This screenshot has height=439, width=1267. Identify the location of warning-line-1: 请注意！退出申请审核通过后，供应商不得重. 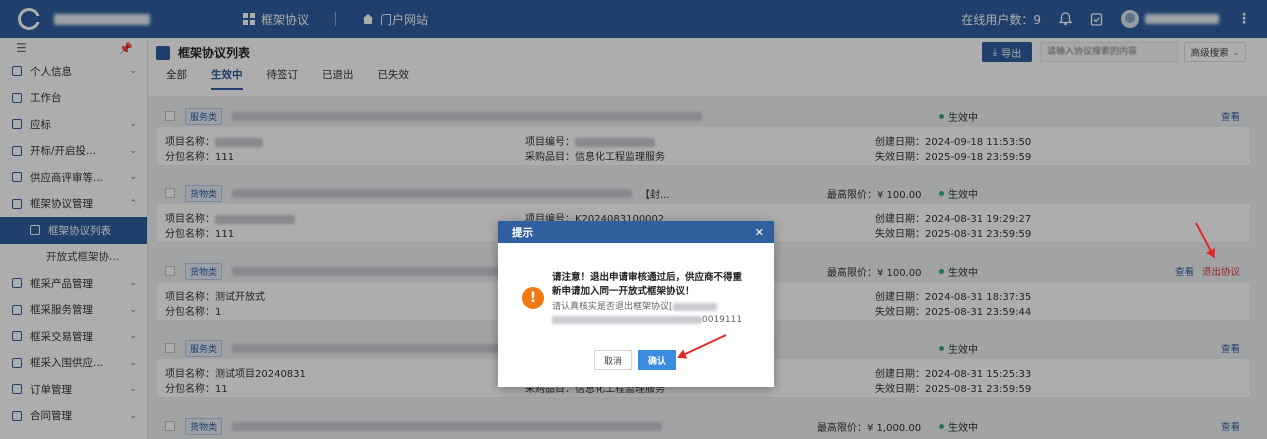
(647, 277).